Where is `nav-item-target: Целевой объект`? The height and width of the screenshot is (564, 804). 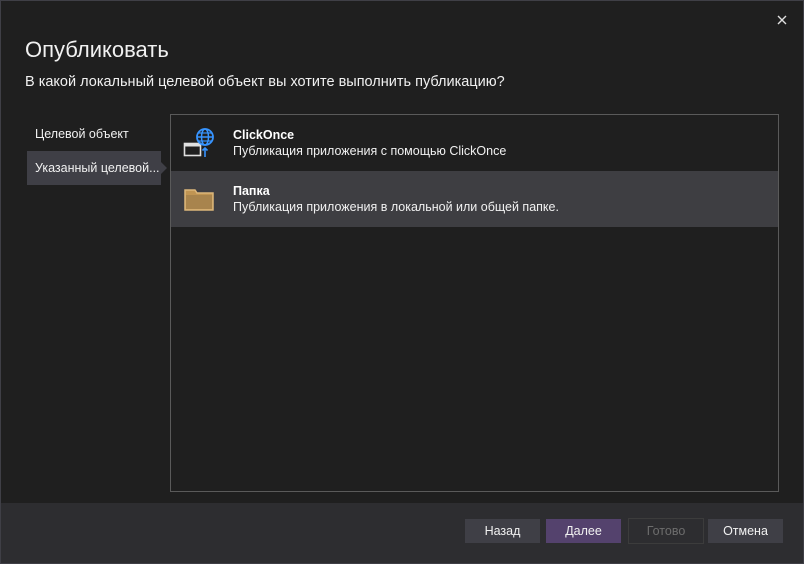
nav-item-target: Целевой объект is located at coordinates (94, 134).